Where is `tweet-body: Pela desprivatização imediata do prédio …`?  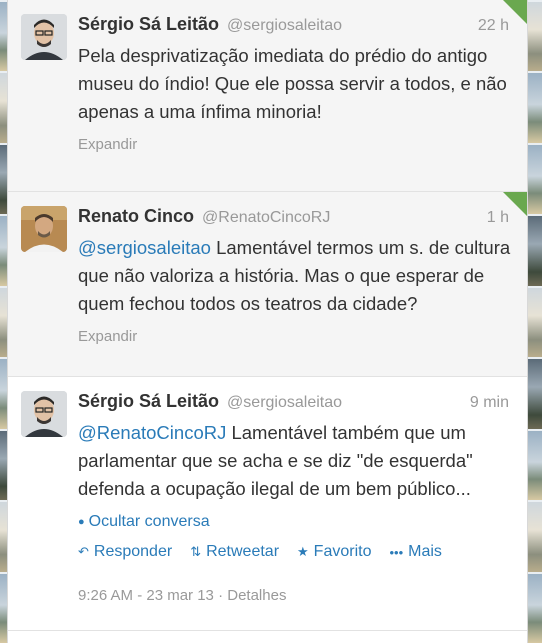
tweet-body: Pela desprivatização imediata do prédio … is located at coordinates (292, 83).